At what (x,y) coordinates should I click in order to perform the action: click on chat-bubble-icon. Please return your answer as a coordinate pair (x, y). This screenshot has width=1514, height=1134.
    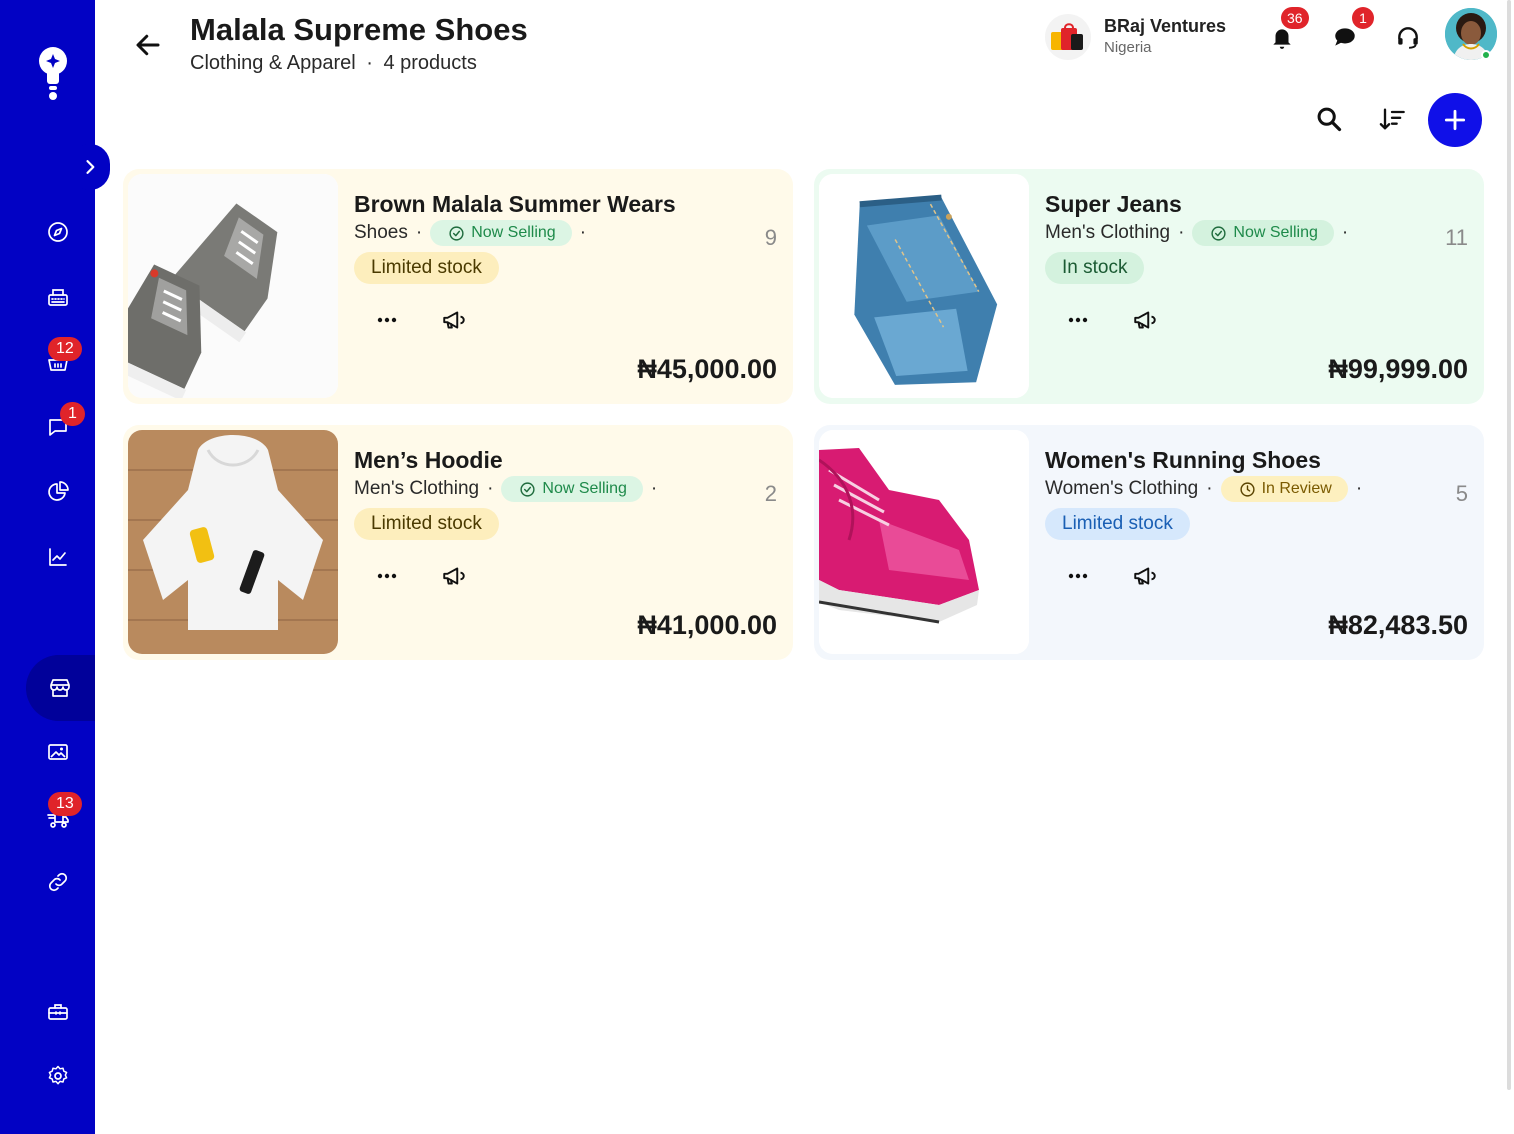
    Looking at the image, I should click on (1345, 37).